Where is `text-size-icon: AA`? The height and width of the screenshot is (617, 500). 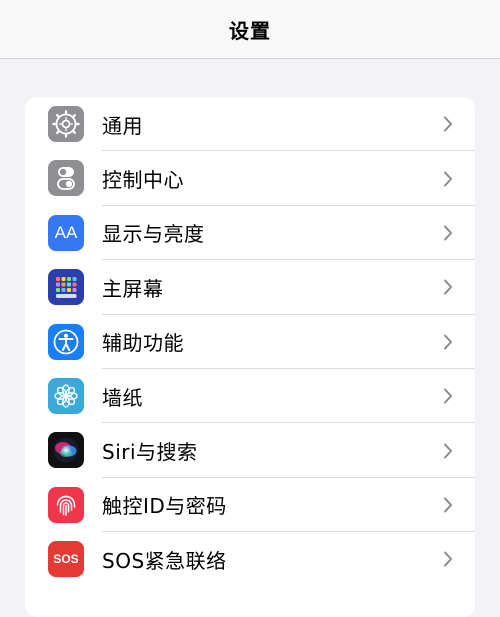
text-size-icon: AA is located at coordinates (66, 232).